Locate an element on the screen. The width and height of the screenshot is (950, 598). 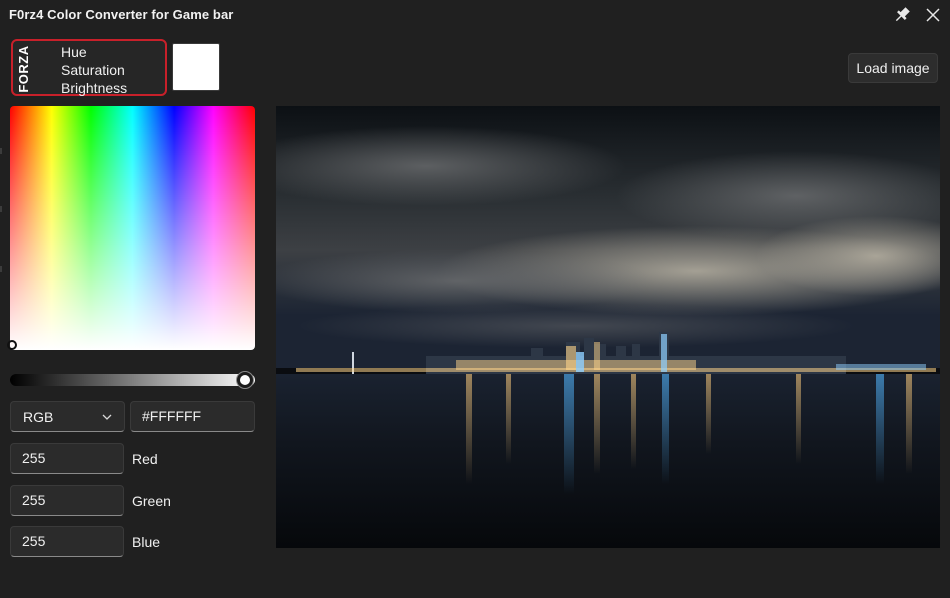
pin-button is located at coordinates (902, 15).